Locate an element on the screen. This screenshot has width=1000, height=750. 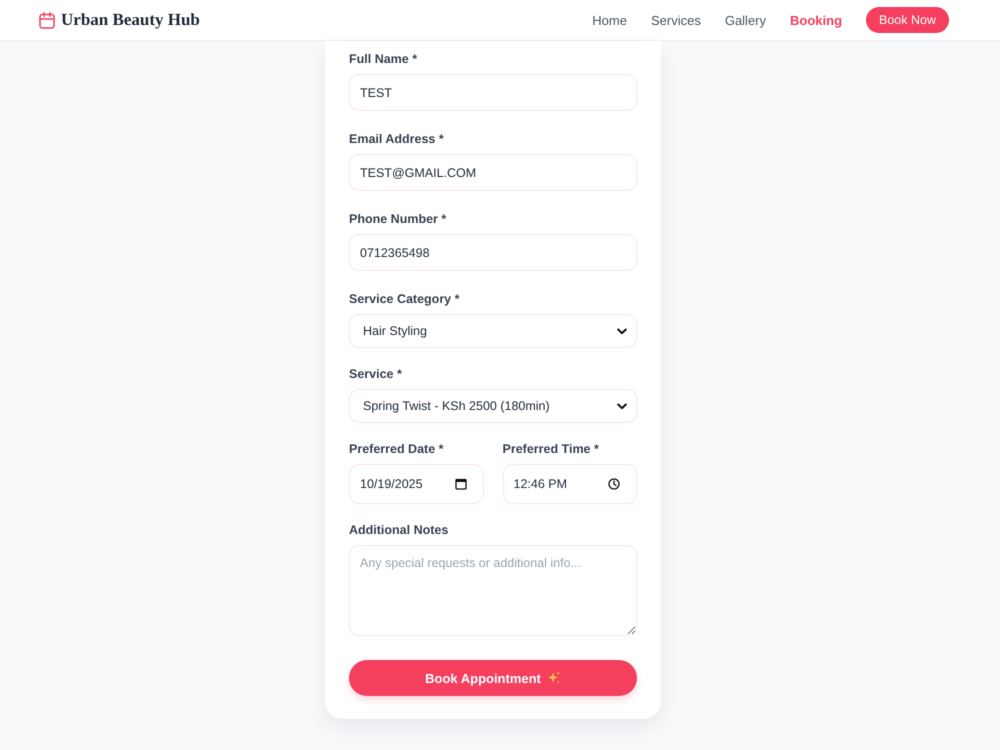
text-input: 0712365498 is located at coordinates (493, 252).